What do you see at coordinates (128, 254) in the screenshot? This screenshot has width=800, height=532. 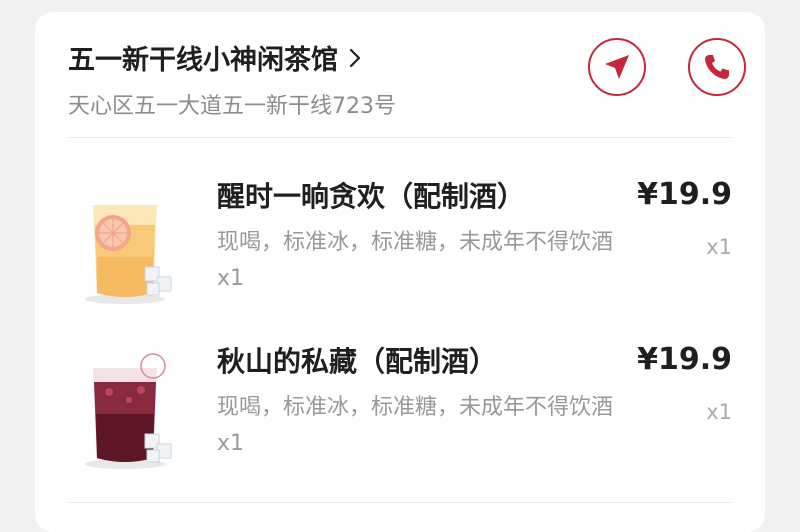 I see `drink-thumbnail-grapefruit` at bounding box center [128, 254].